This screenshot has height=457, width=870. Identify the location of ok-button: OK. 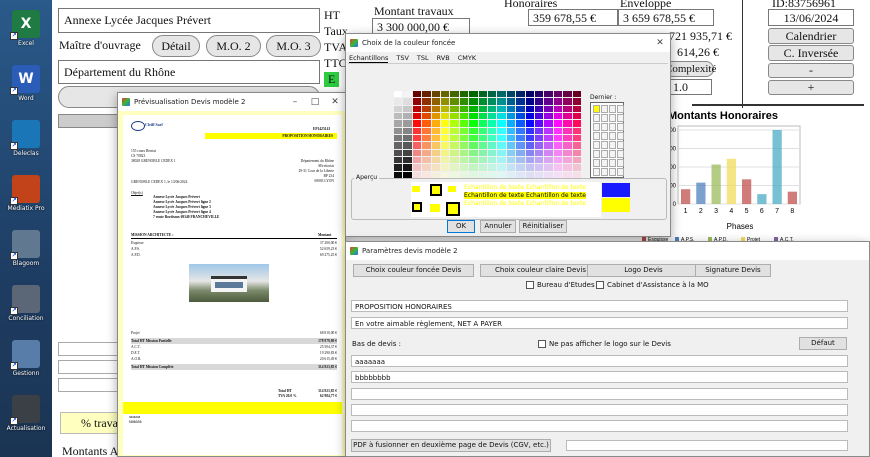
(461, 226).